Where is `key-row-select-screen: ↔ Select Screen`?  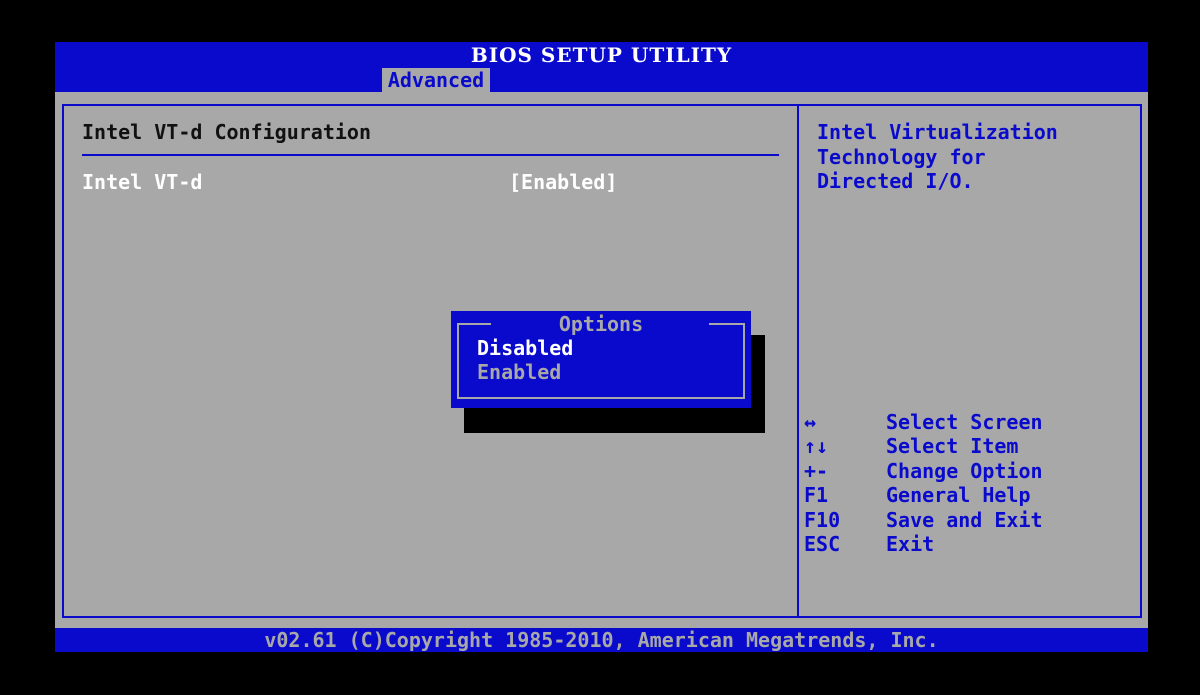 key-row-select-screen: ↔ Select Screen is located at coordinates (969, 422).